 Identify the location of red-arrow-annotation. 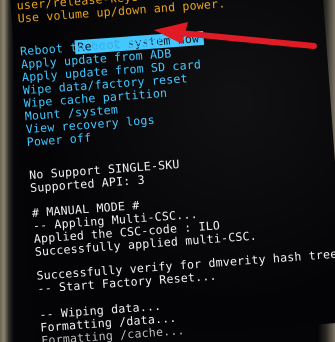
(235, 35).